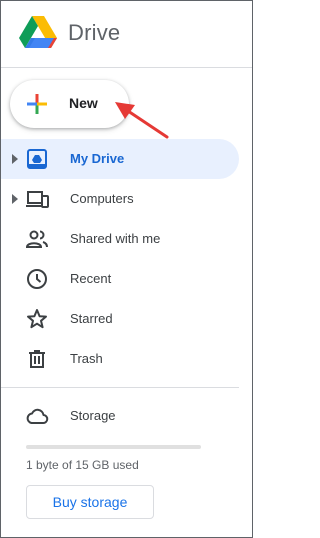  What do you see at coordinates (86, 358) in the screenshot?
I see `sidebar-item-label: Trash` at bounding box center [86, 358].